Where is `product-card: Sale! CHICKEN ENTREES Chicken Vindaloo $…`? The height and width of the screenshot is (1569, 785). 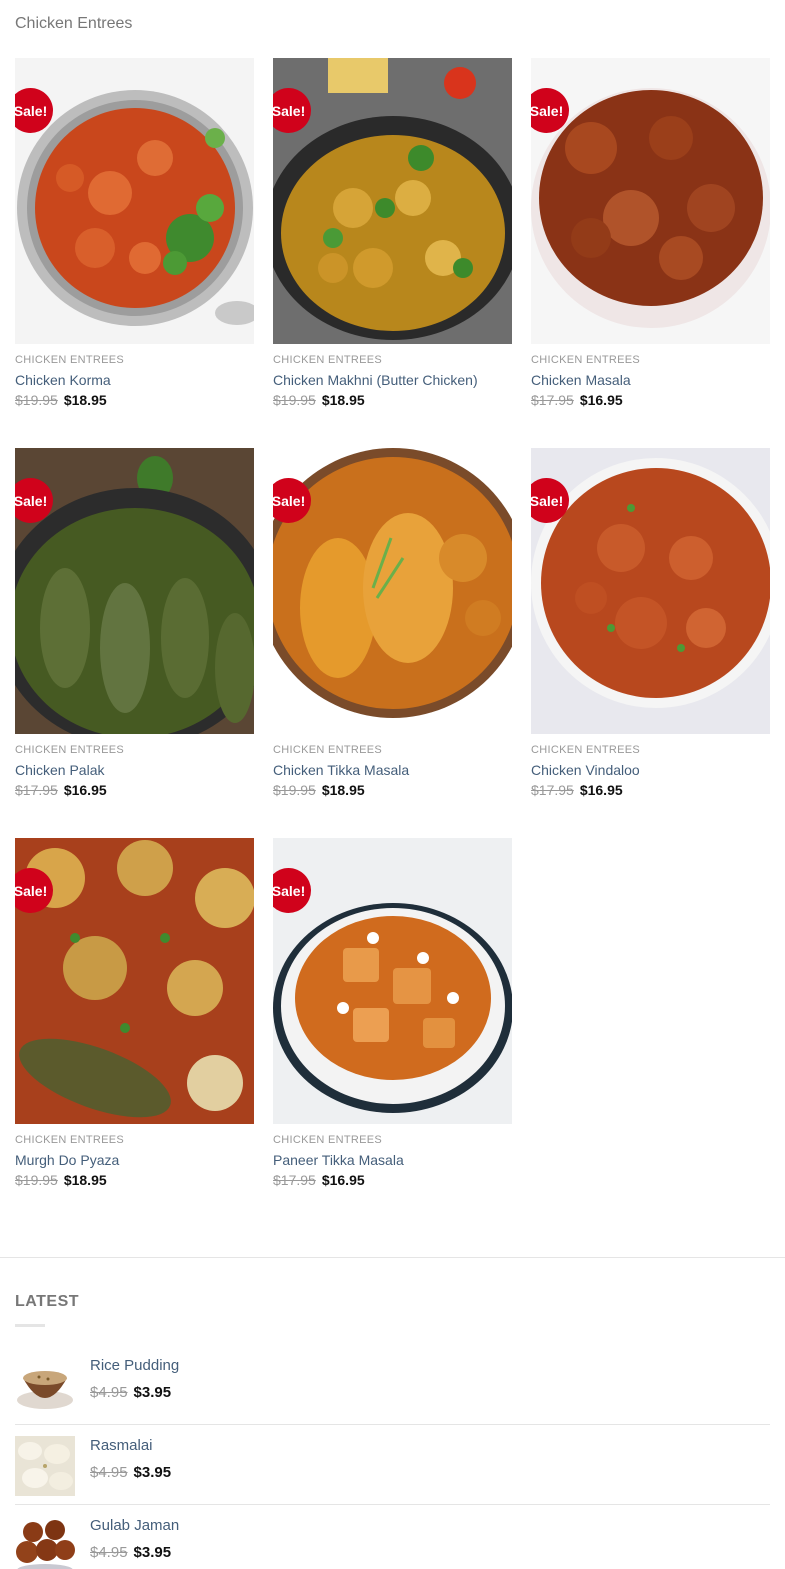
product-card: Sale! CHICKEN ENTREES Chicken Vindaloo $… is located at coordinates (650, 623).